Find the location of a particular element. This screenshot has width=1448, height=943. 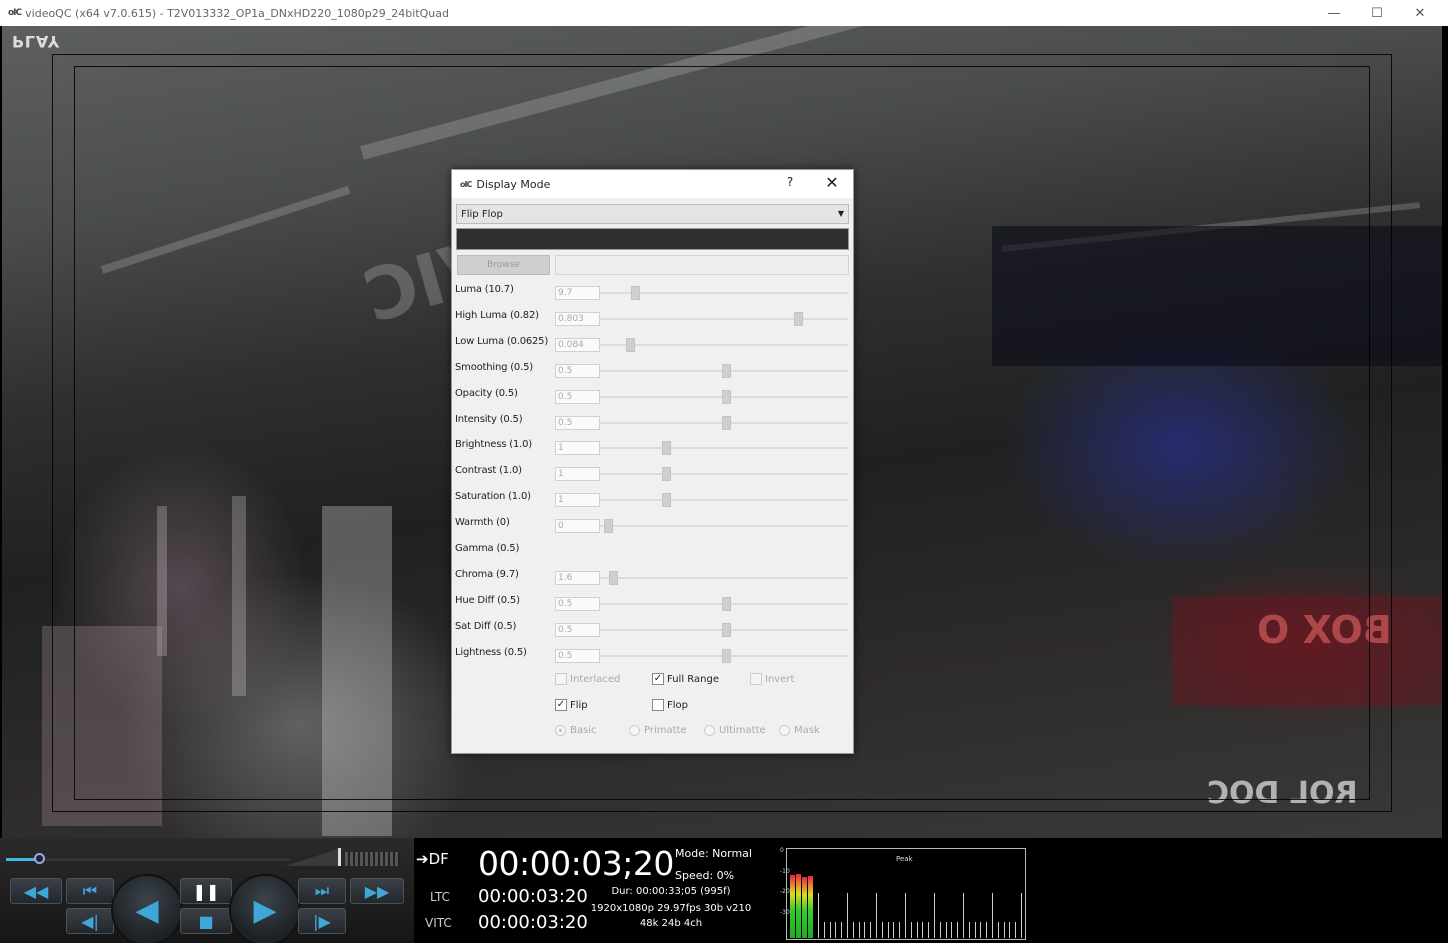

interlaced-checkbox: Interlaced is located at coordinates (587, 679).